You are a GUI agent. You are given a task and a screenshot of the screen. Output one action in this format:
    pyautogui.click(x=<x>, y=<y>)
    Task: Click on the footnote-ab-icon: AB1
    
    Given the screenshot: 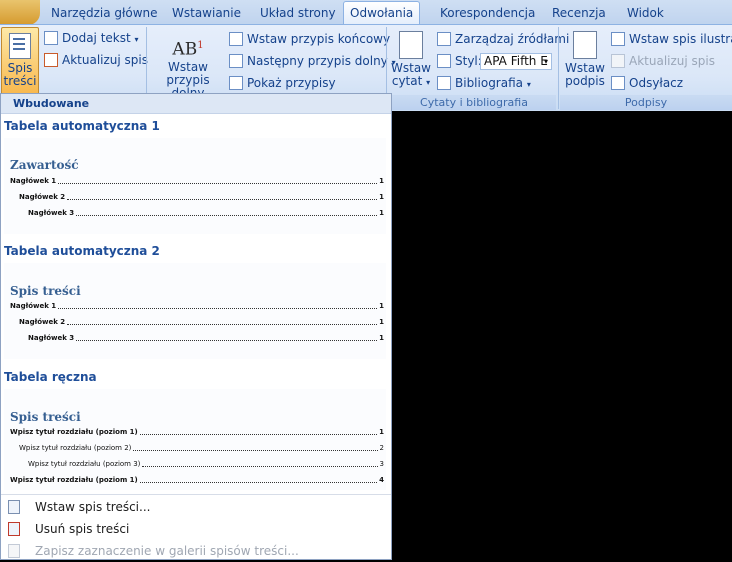 What is the action you would take?
    pyautogui.click(x=188, y=49)
    